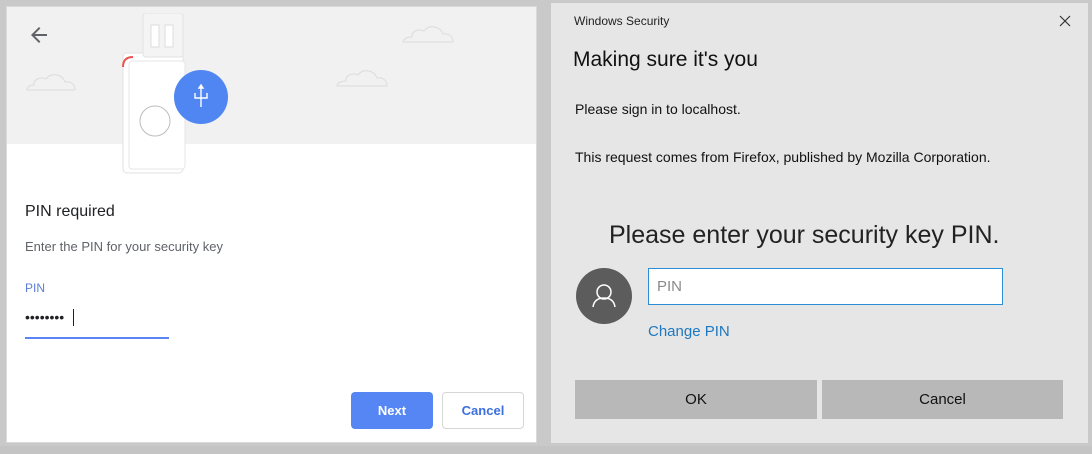  Describe the element at coordinates (546, 450) in the screenshot. I see `bottom-strip` at that location.